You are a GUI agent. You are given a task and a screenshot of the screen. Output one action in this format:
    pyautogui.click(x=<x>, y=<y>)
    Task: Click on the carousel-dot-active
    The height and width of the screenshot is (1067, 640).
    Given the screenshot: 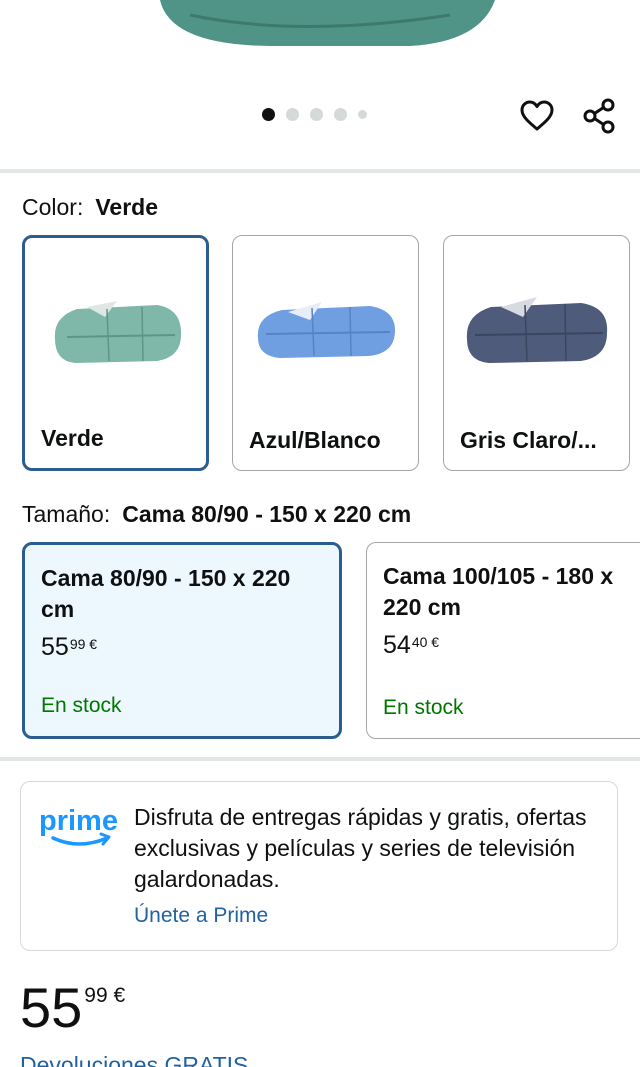 What is the action you would take?
    pyautogui.click(x=268, y=114)
    